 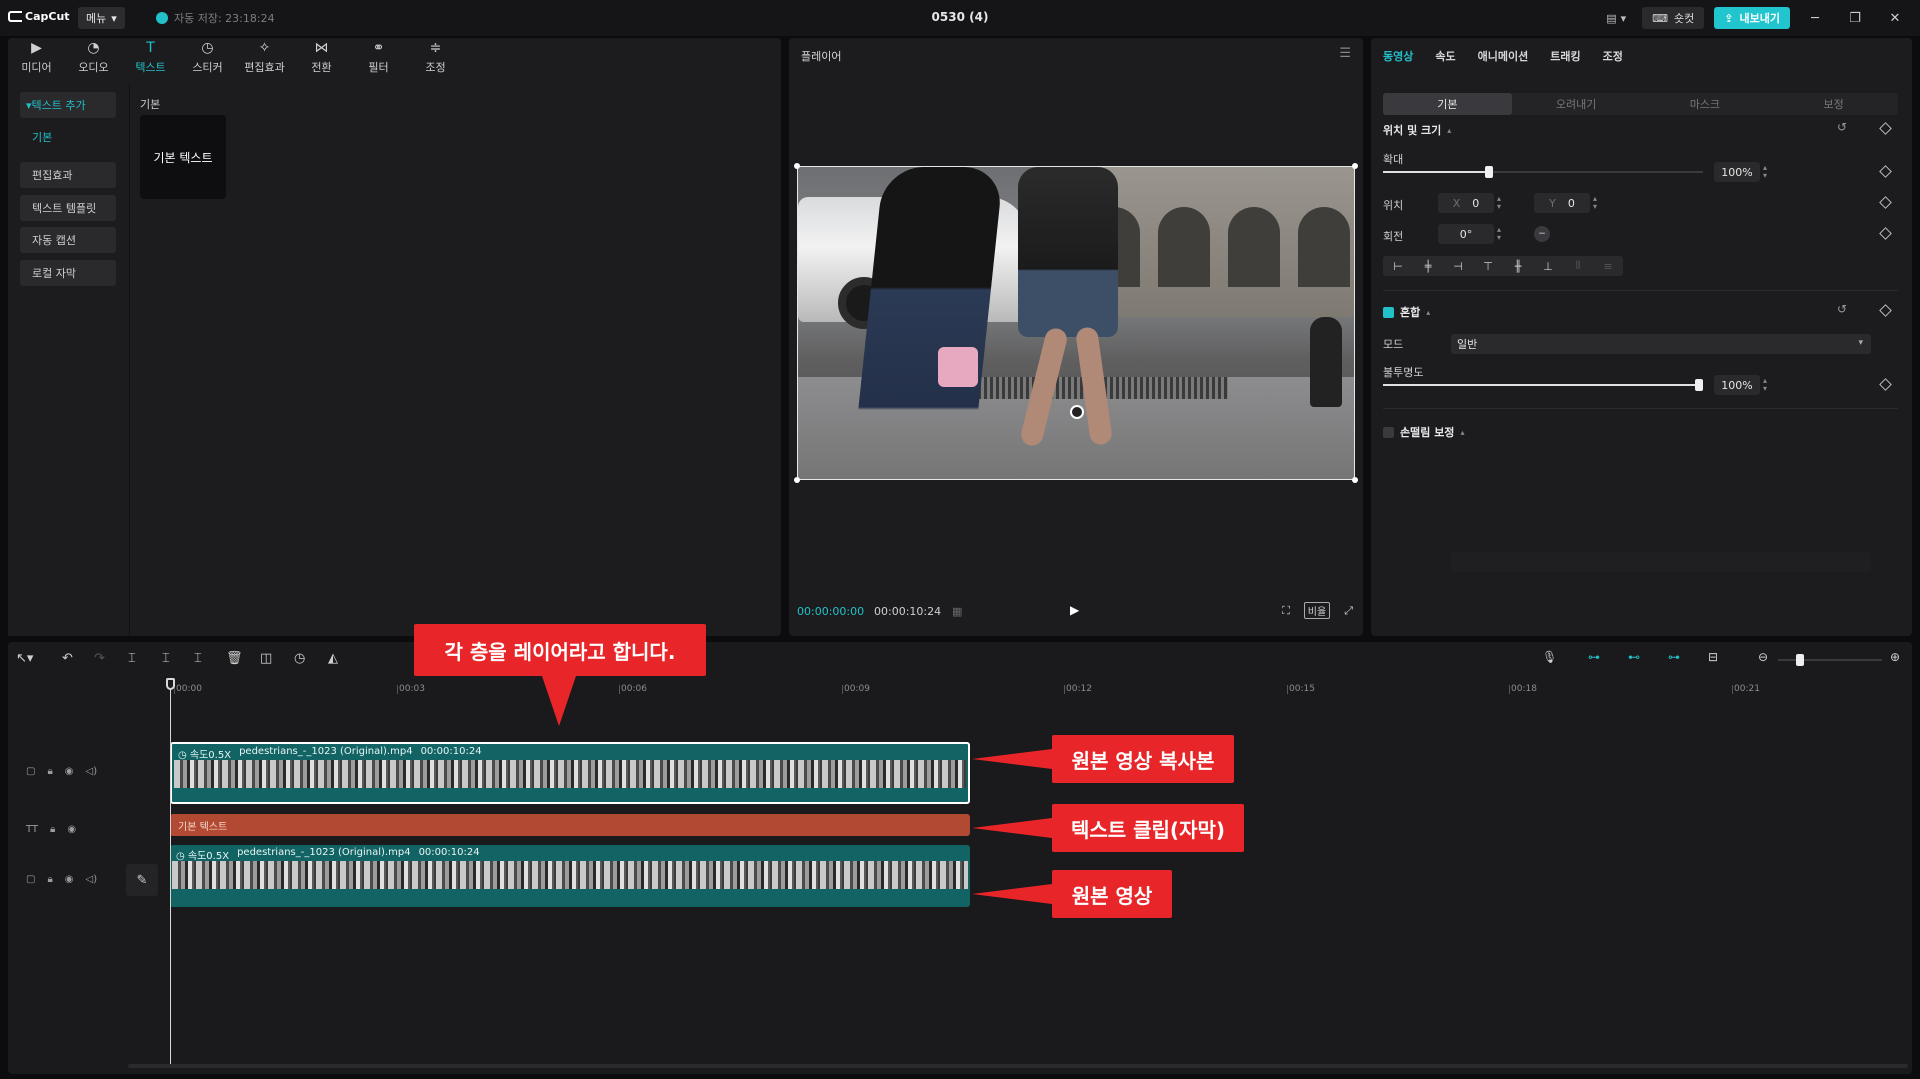 I want to click on align-center-v-icon: ╫, so click(x=1518, y=266).